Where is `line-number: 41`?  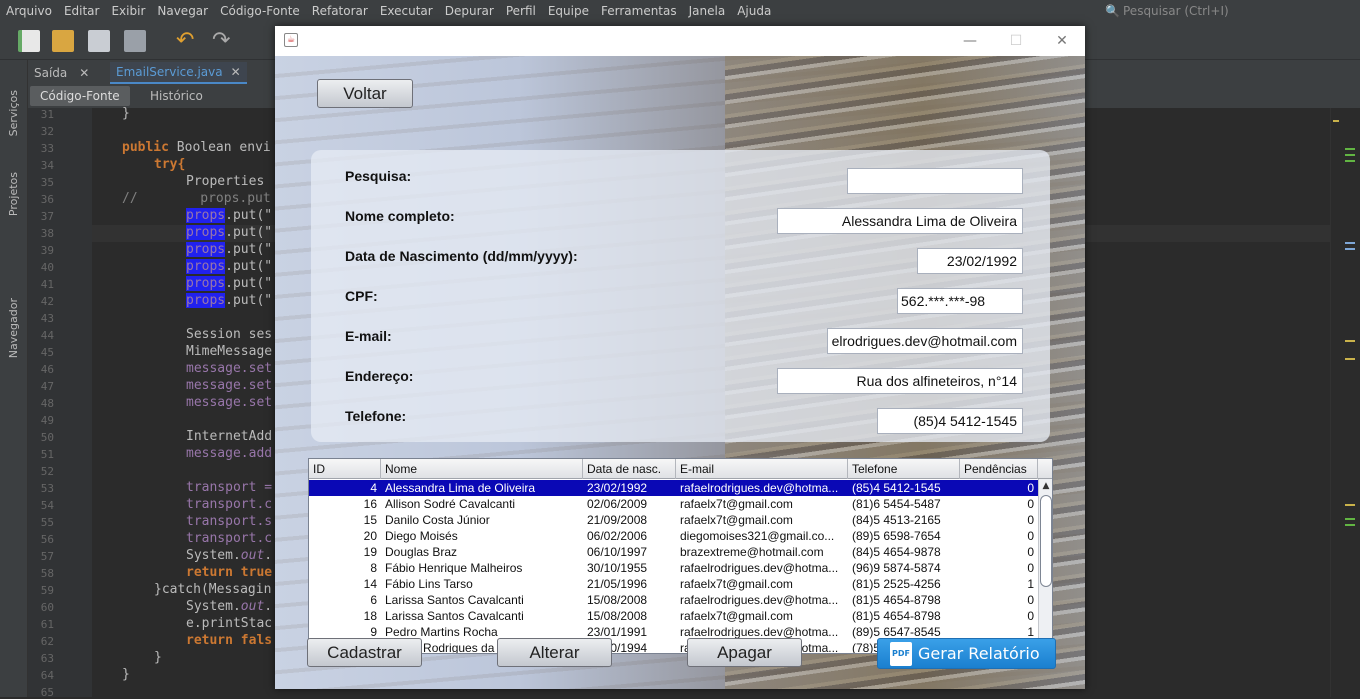 line-number: 41 is located at coordinates (47, 284).